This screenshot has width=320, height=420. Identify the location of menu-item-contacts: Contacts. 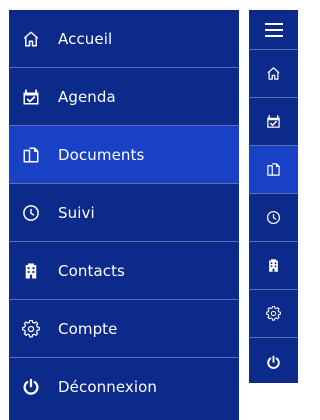
(124, 271).